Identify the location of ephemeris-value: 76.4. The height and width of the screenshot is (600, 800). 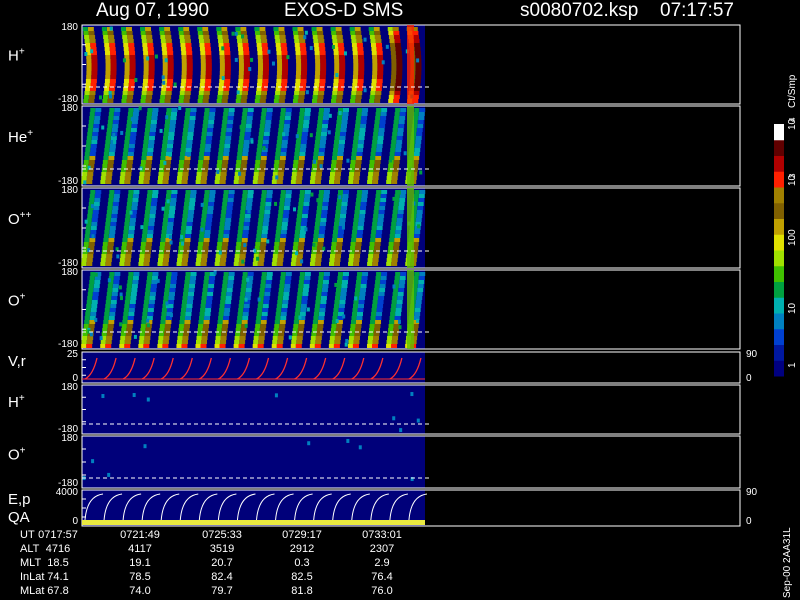
(382, 577).